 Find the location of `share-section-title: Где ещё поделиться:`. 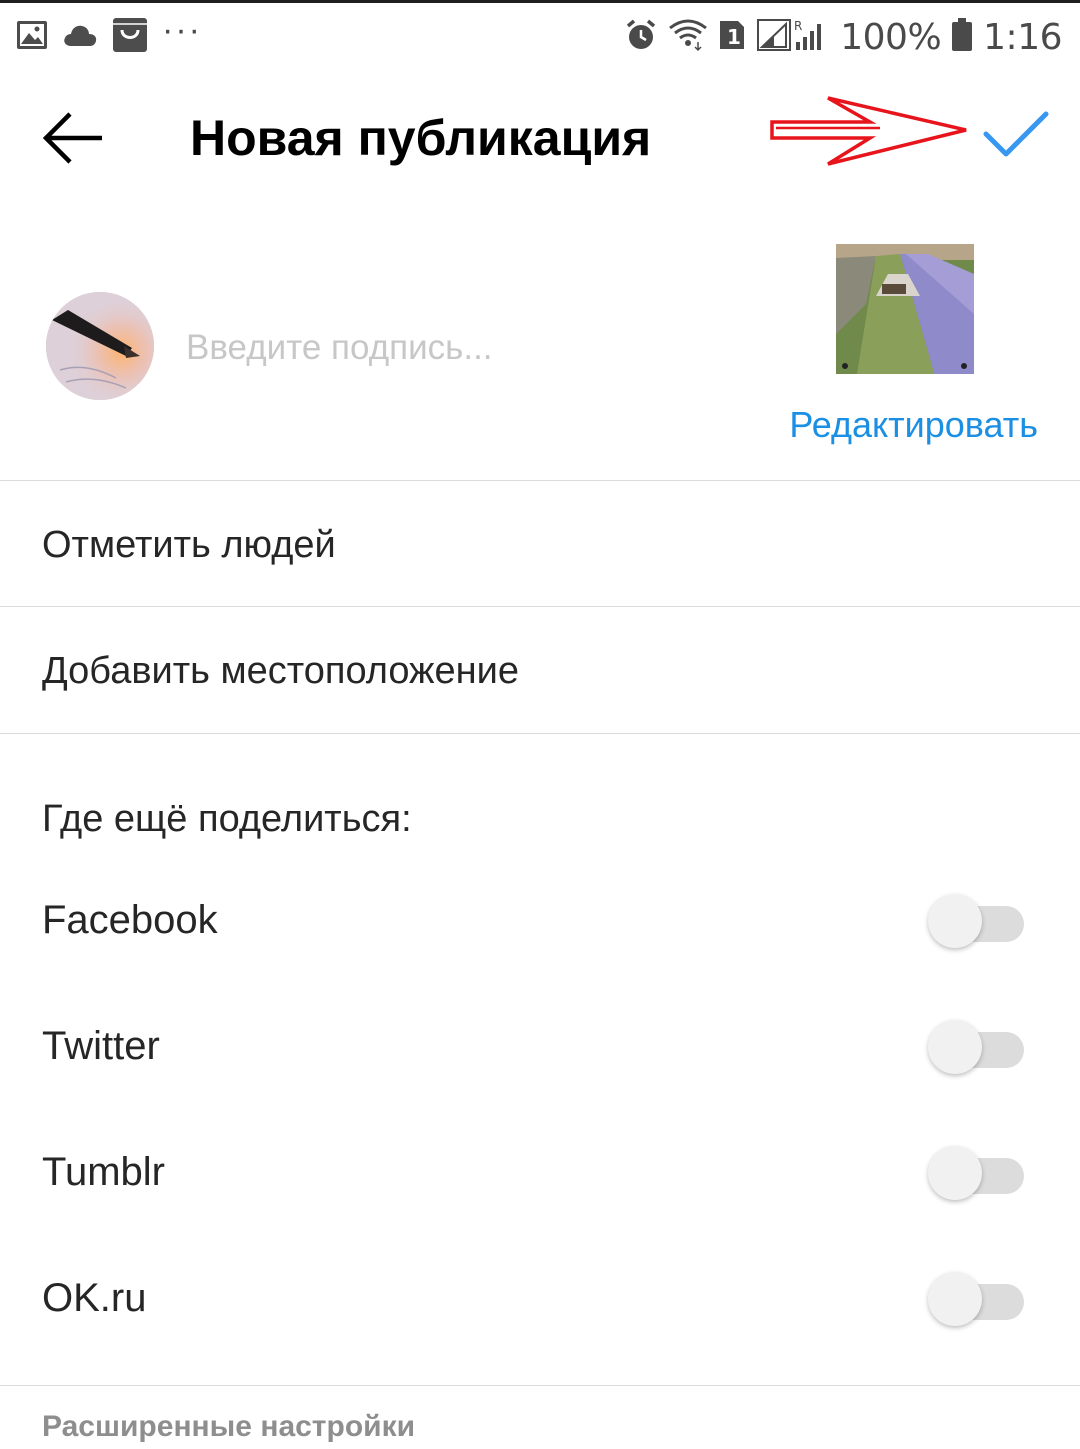

share-section-title: Где ещё поделиться: is located at coordinates (227, 819).